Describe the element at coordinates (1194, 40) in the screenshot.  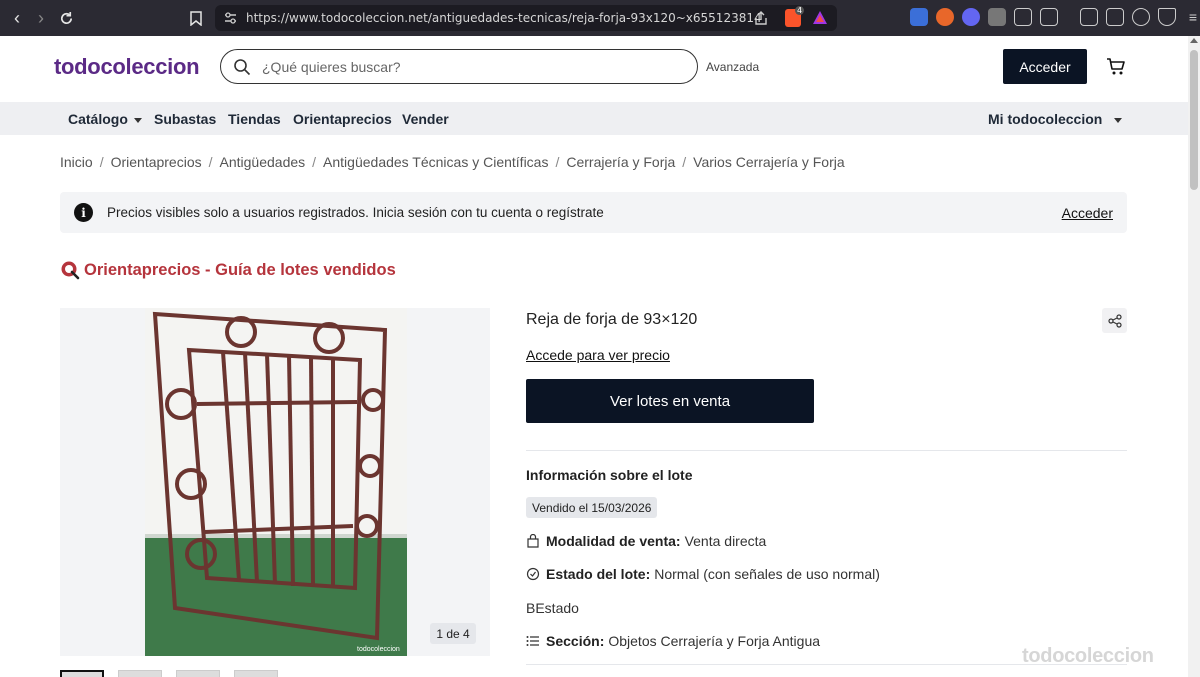
I see `scroll-up-icon` at that location.